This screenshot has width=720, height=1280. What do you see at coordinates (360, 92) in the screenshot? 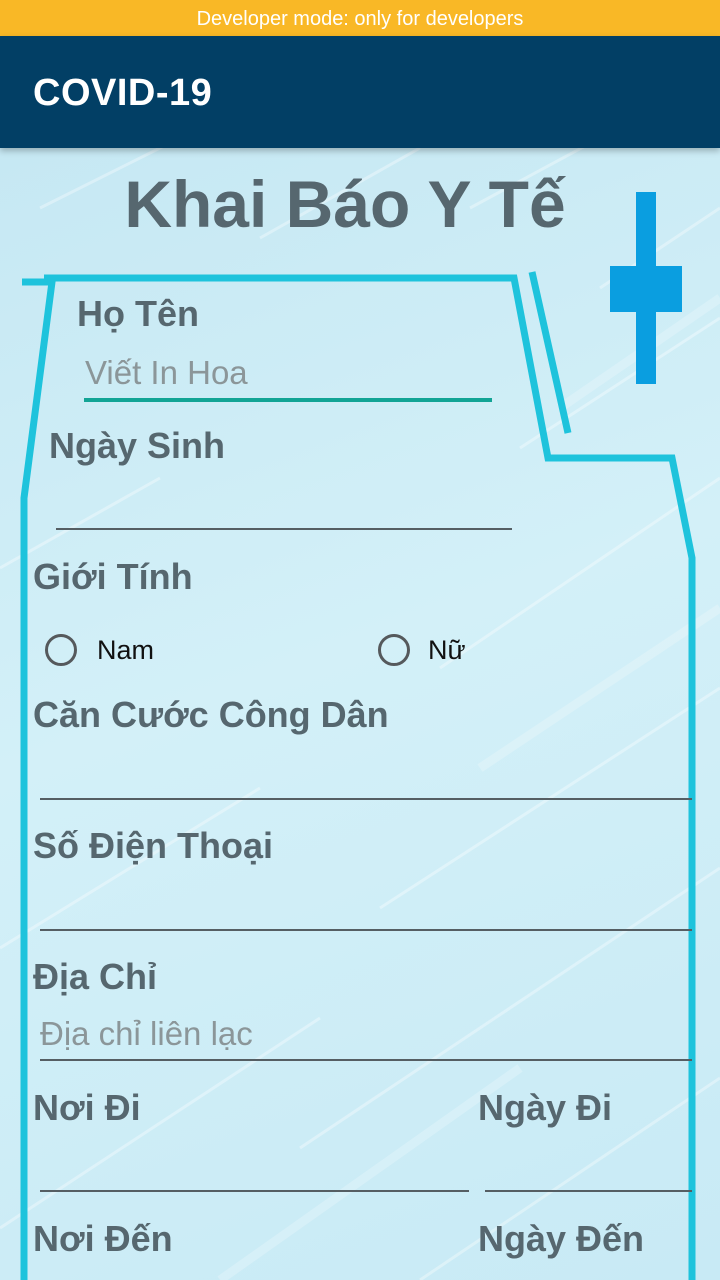
I see `app-bar: COVID-19` at bounding box center [360, 92].